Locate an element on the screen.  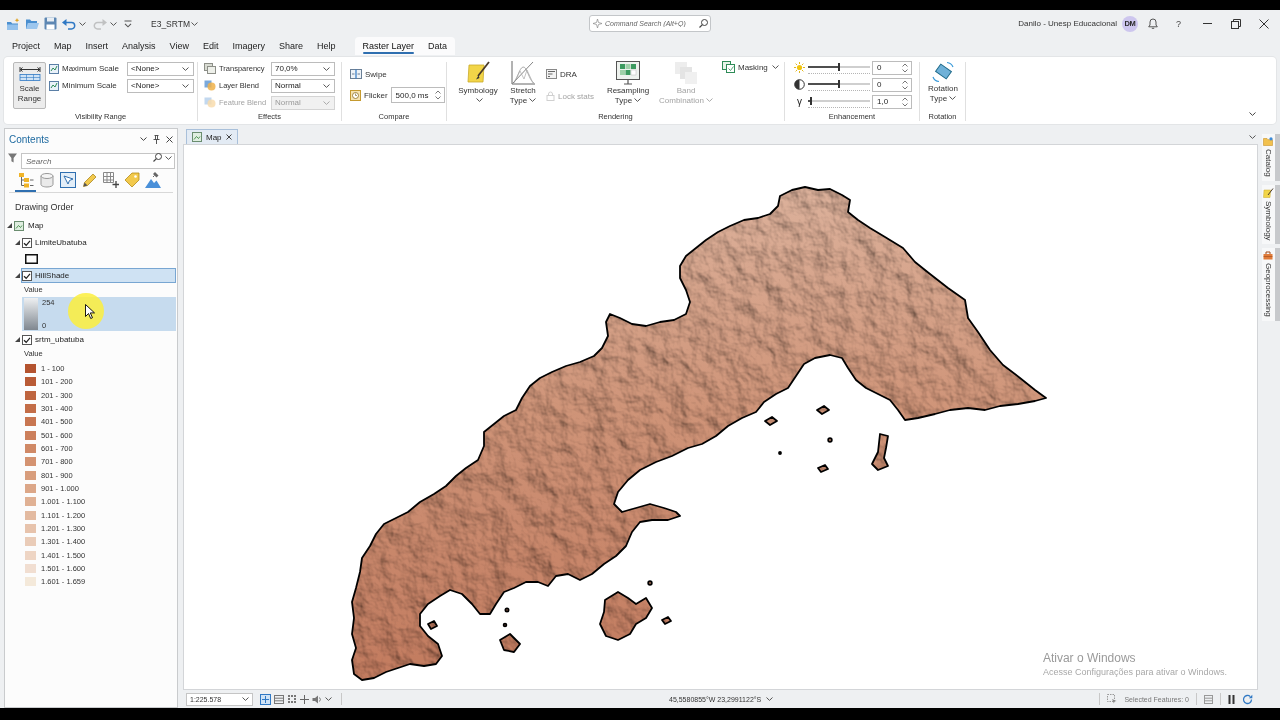
symbology-button: Symbology is located at coordinates (478, 83).